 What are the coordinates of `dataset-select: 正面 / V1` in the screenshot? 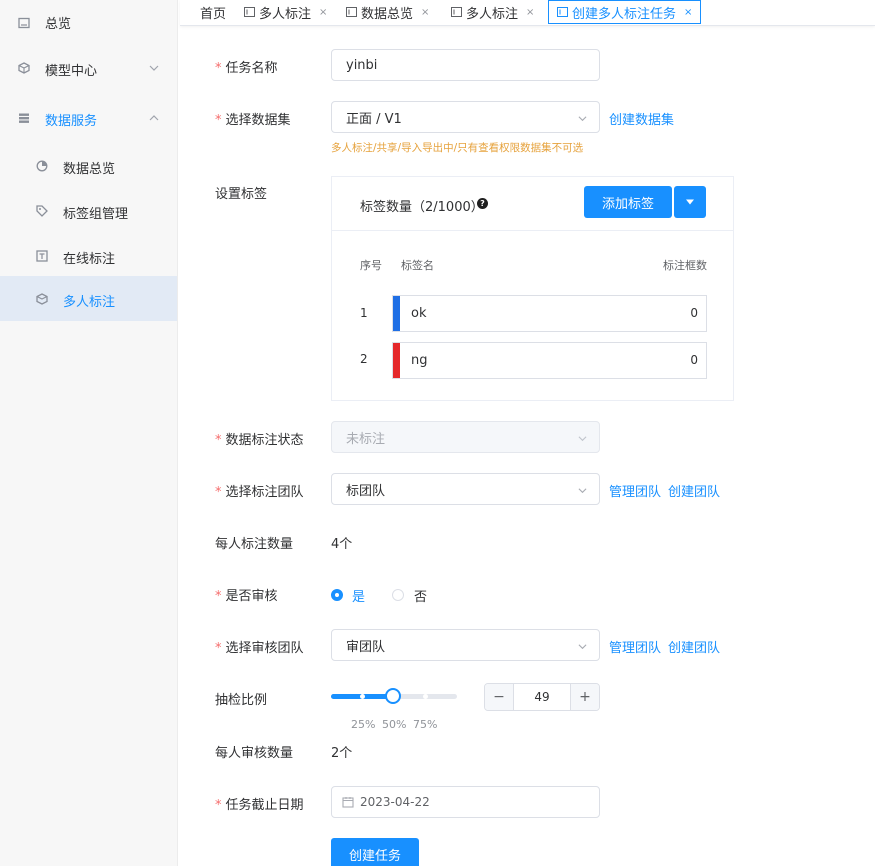 It's located at (465, 117).